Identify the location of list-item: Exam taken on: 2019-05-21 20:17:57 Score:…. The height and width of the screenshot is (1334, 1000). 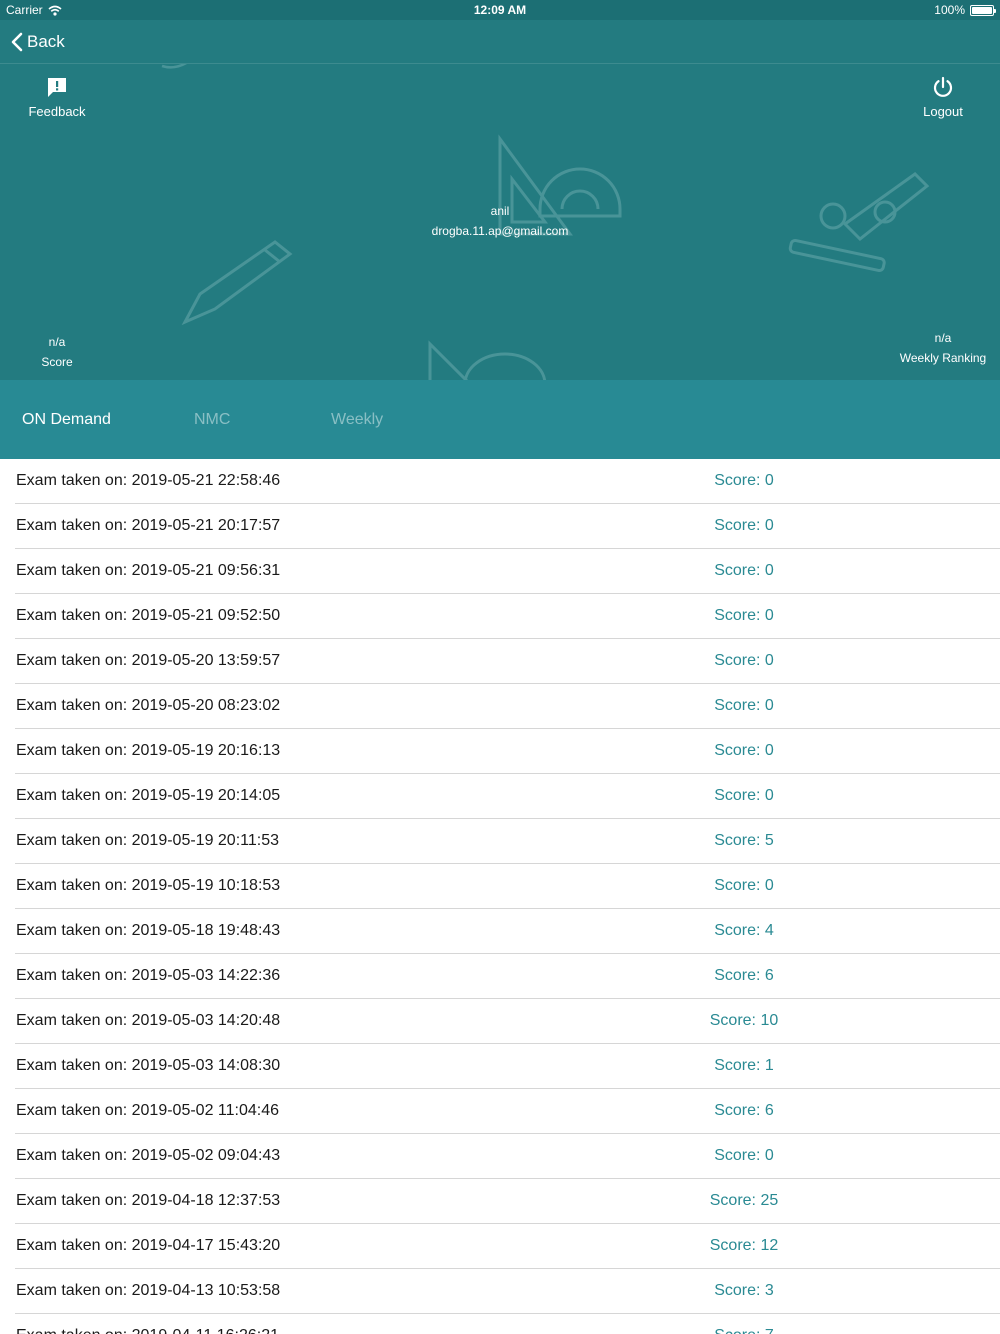
(507, 526).